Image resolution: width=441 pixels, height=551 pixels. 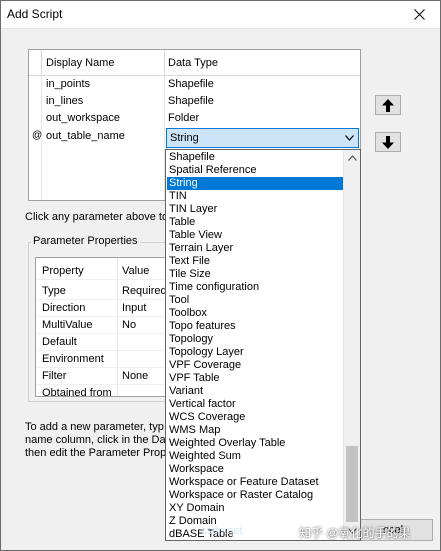 I want to click on dropdown-option: Workspace, so click(x=255, y=469).